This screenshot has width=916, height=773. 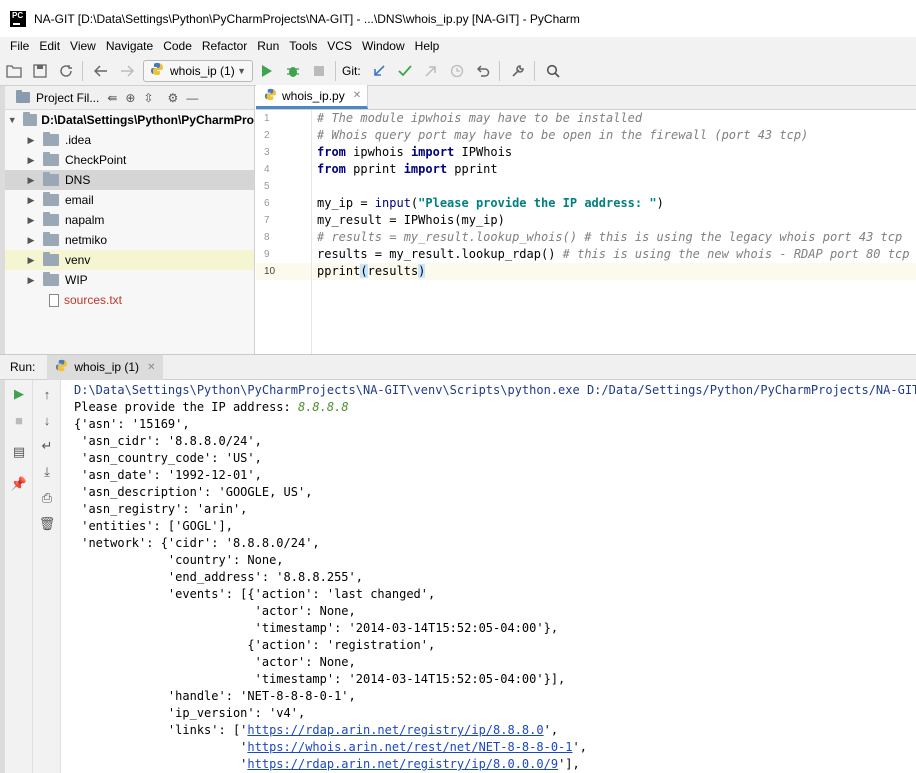 I want to click on tree-item-checkpoint: ▶ CheckPoint, so click(x=129, y=160).